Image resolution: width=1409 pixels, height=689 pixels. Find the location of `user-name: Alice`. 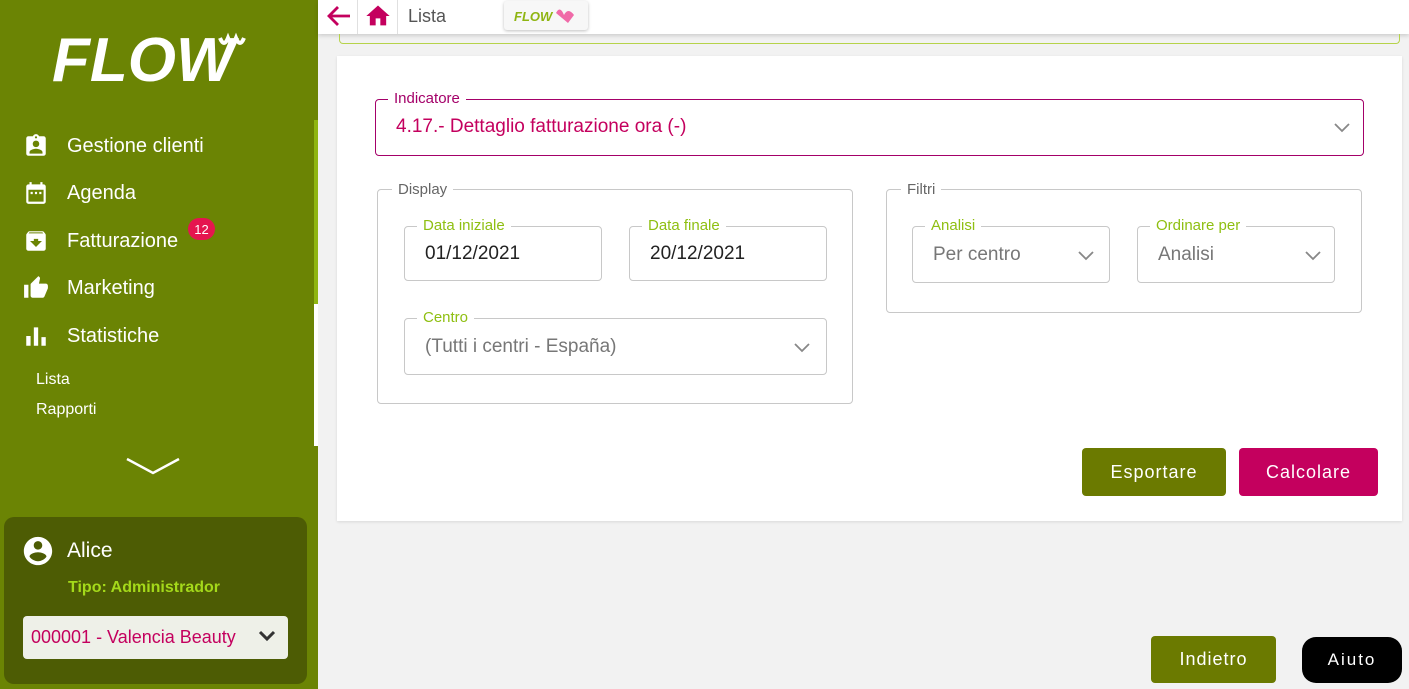

user-name: Alice is located at coordinates (90, 550).